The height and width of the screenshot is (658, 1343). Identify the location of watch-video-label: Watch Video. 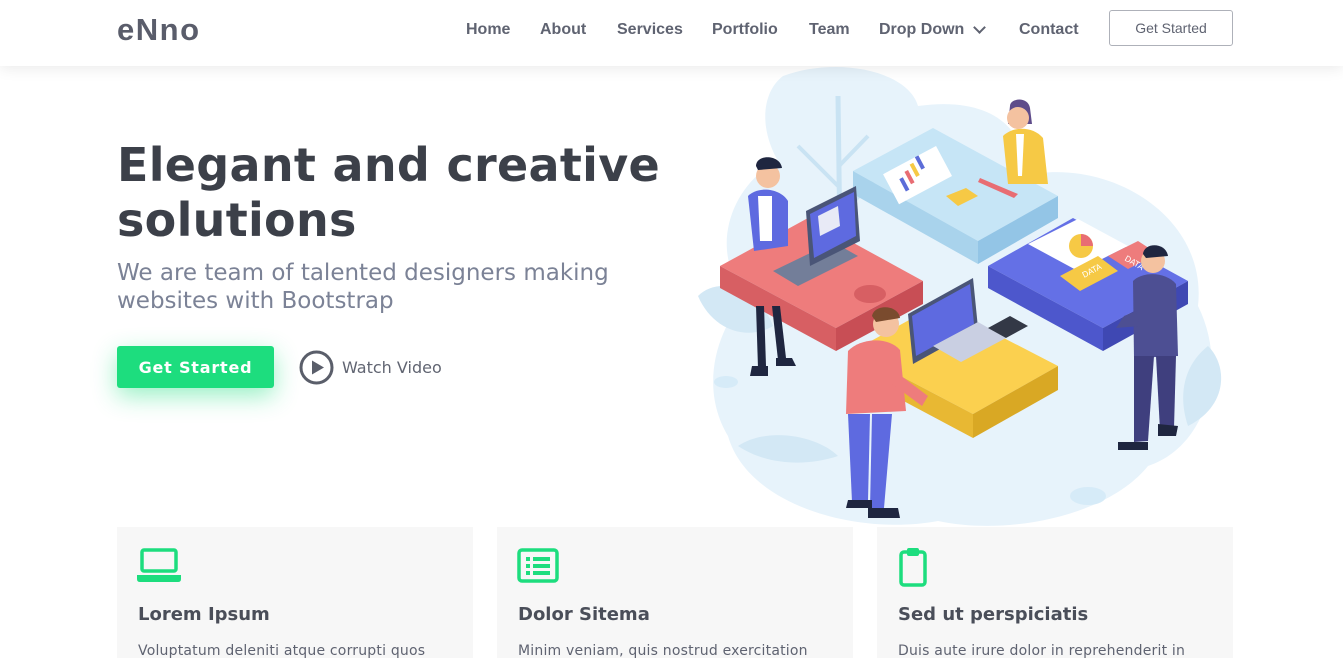
(392, 367).